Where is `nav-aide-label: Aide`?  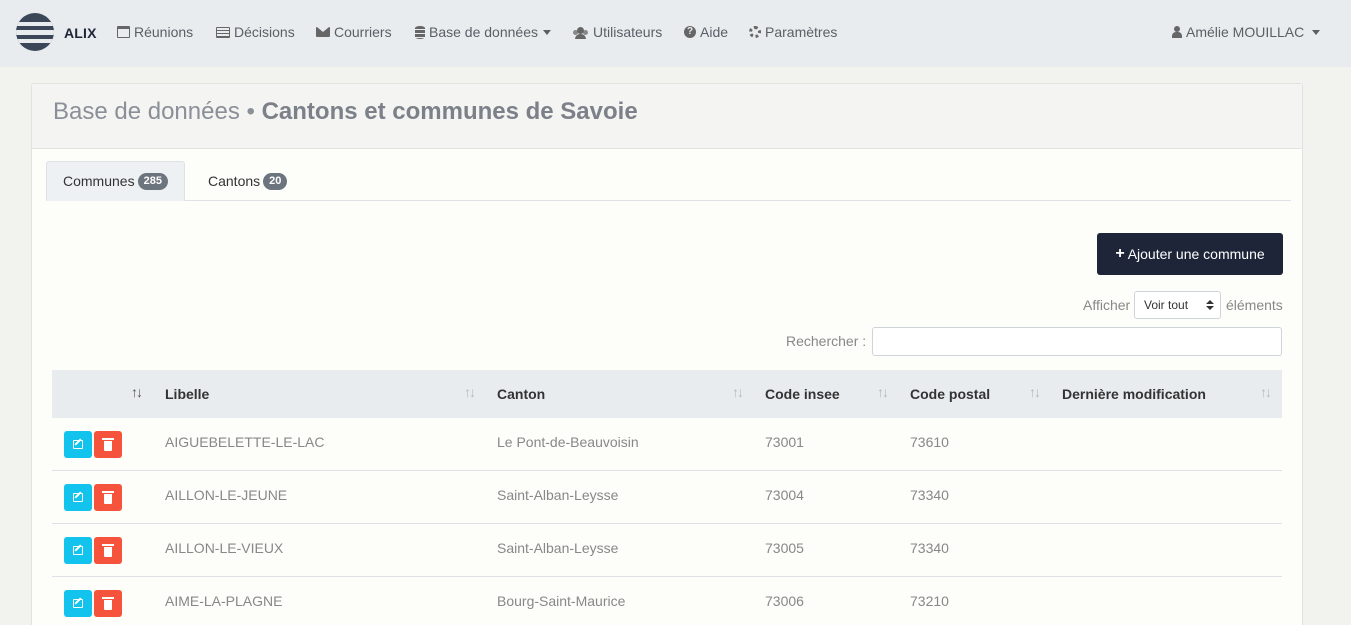 nav-aide-label: Aide is located at coordinates (714, 32).